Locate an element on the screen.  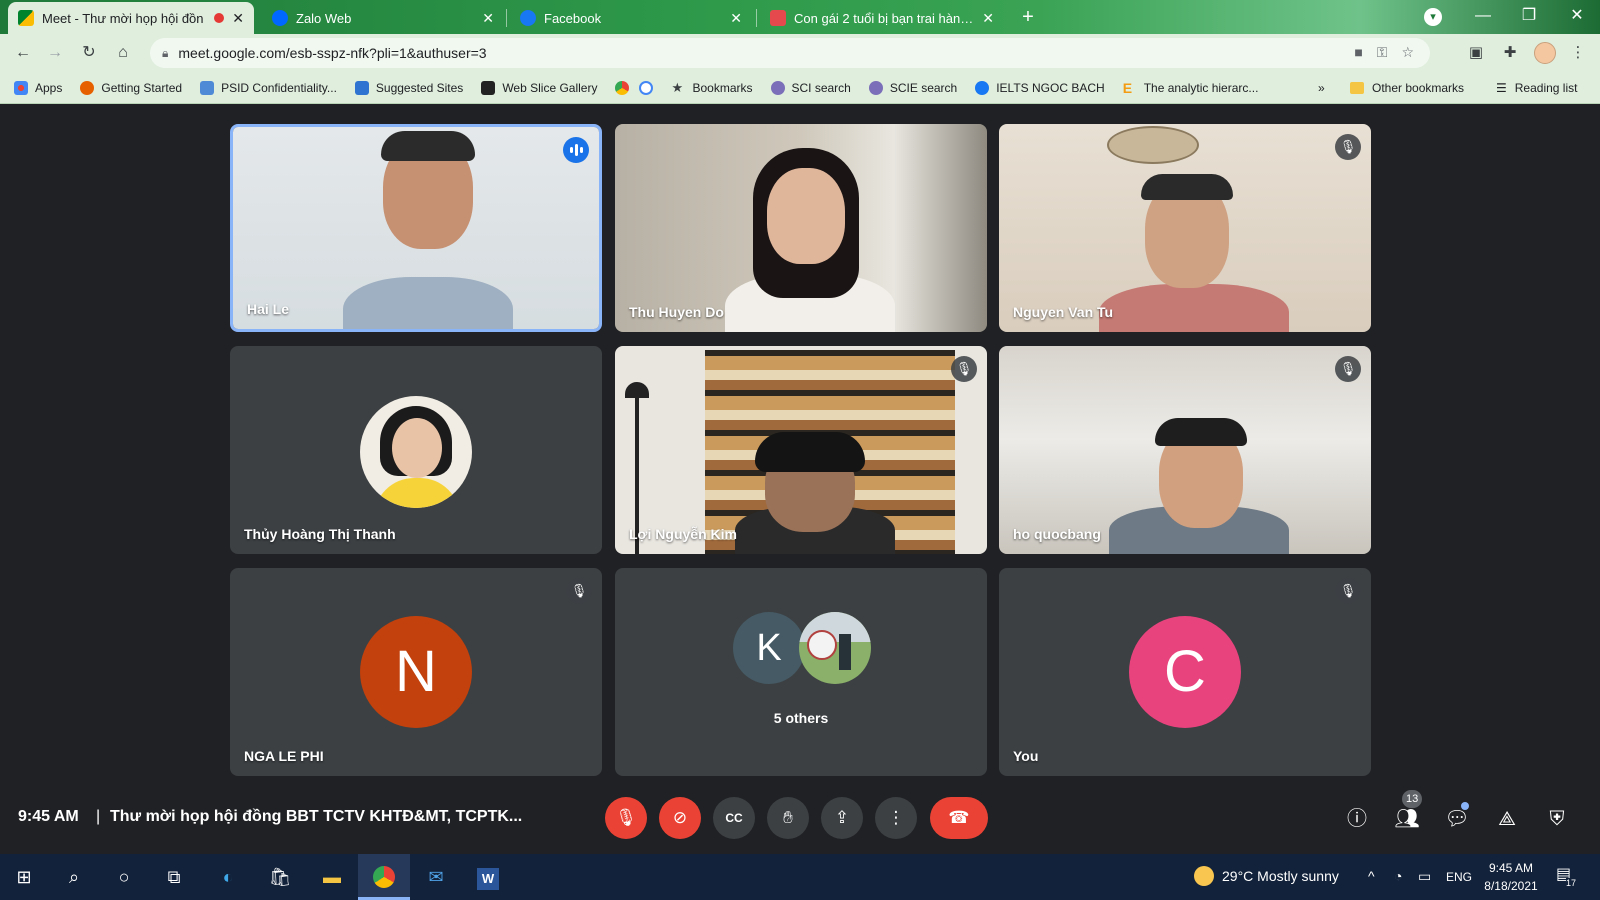
bookmark-getting-started: Getting Started is located at coordinates (131, 87).